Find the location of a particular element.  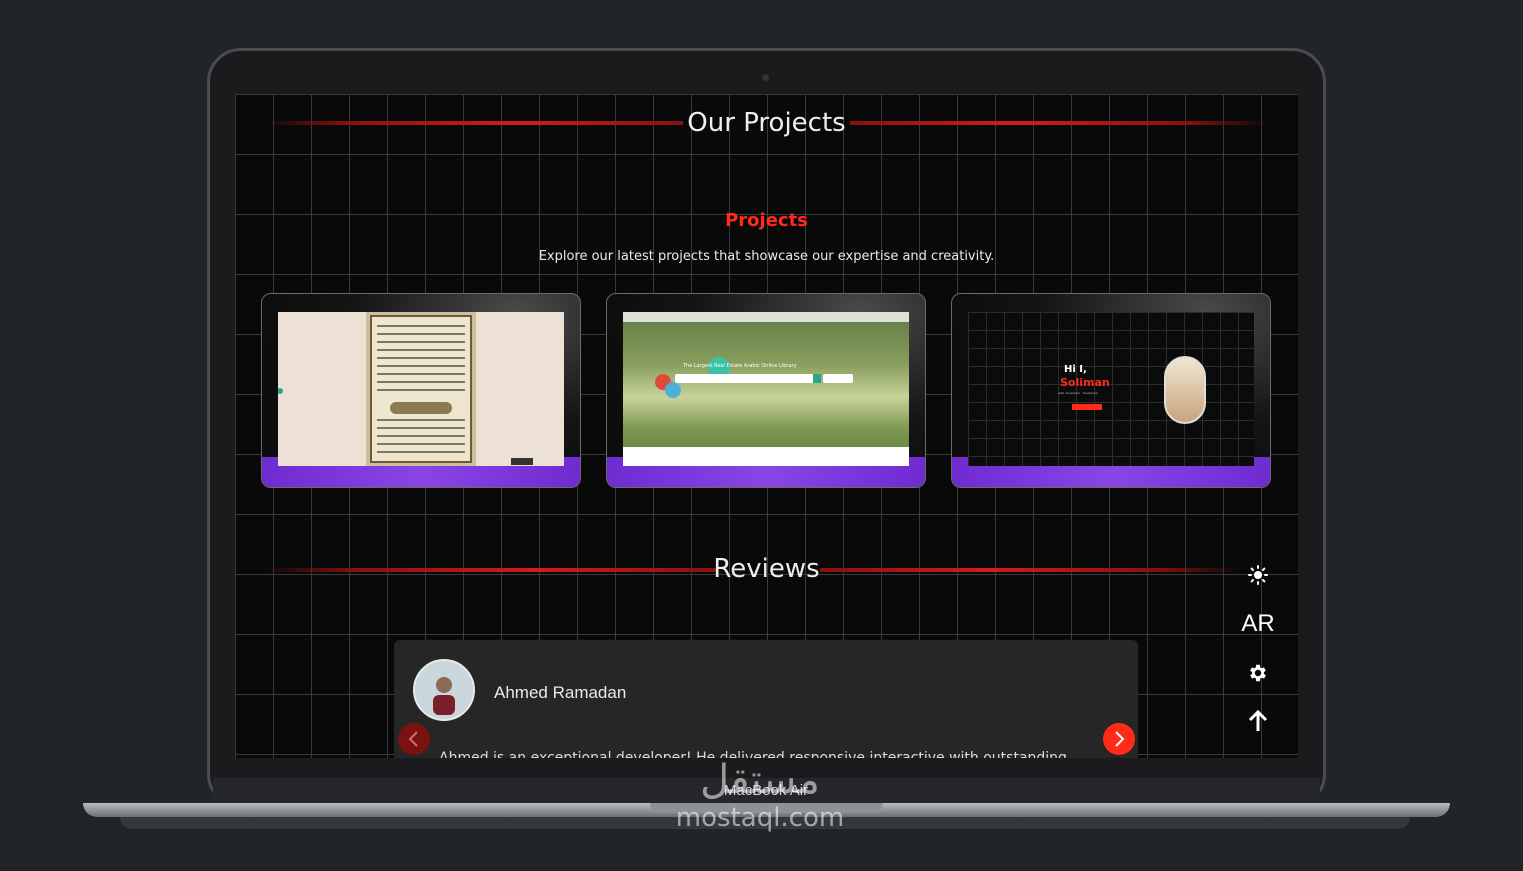

portfolio-cta is located at coordinates (1087, 407).